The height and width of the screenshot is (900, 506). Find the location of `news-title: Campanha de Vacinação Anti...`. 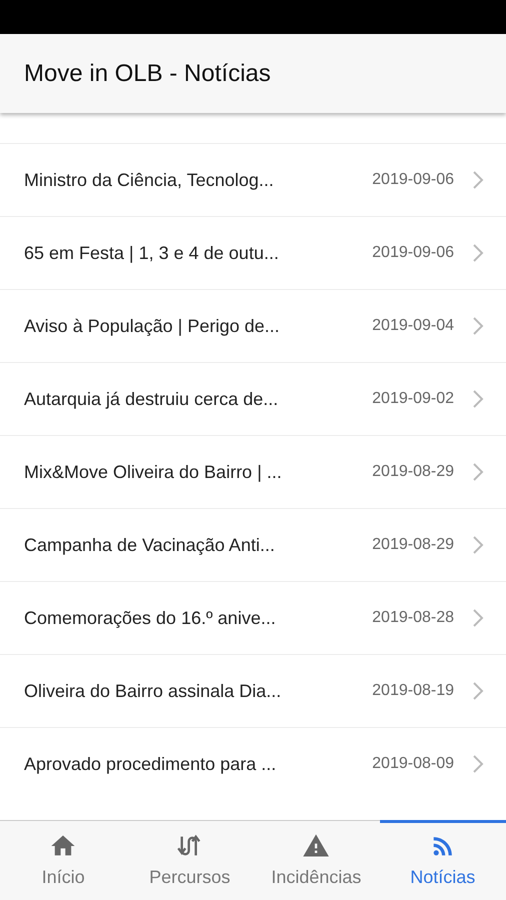

news-title: Campanha de Vacinação Anti... is located at coordinates (150, 545).